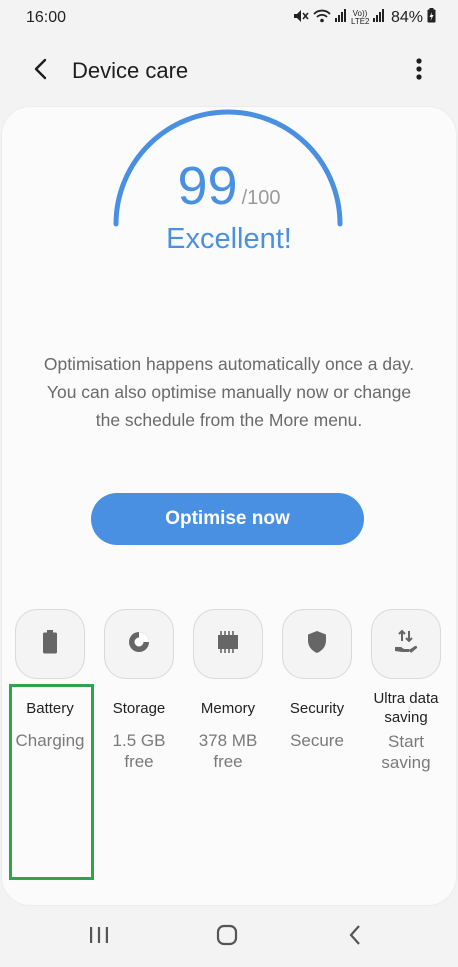 The image size is (458, 967). I want to click on back-chevron-icon, so click(355, 937).